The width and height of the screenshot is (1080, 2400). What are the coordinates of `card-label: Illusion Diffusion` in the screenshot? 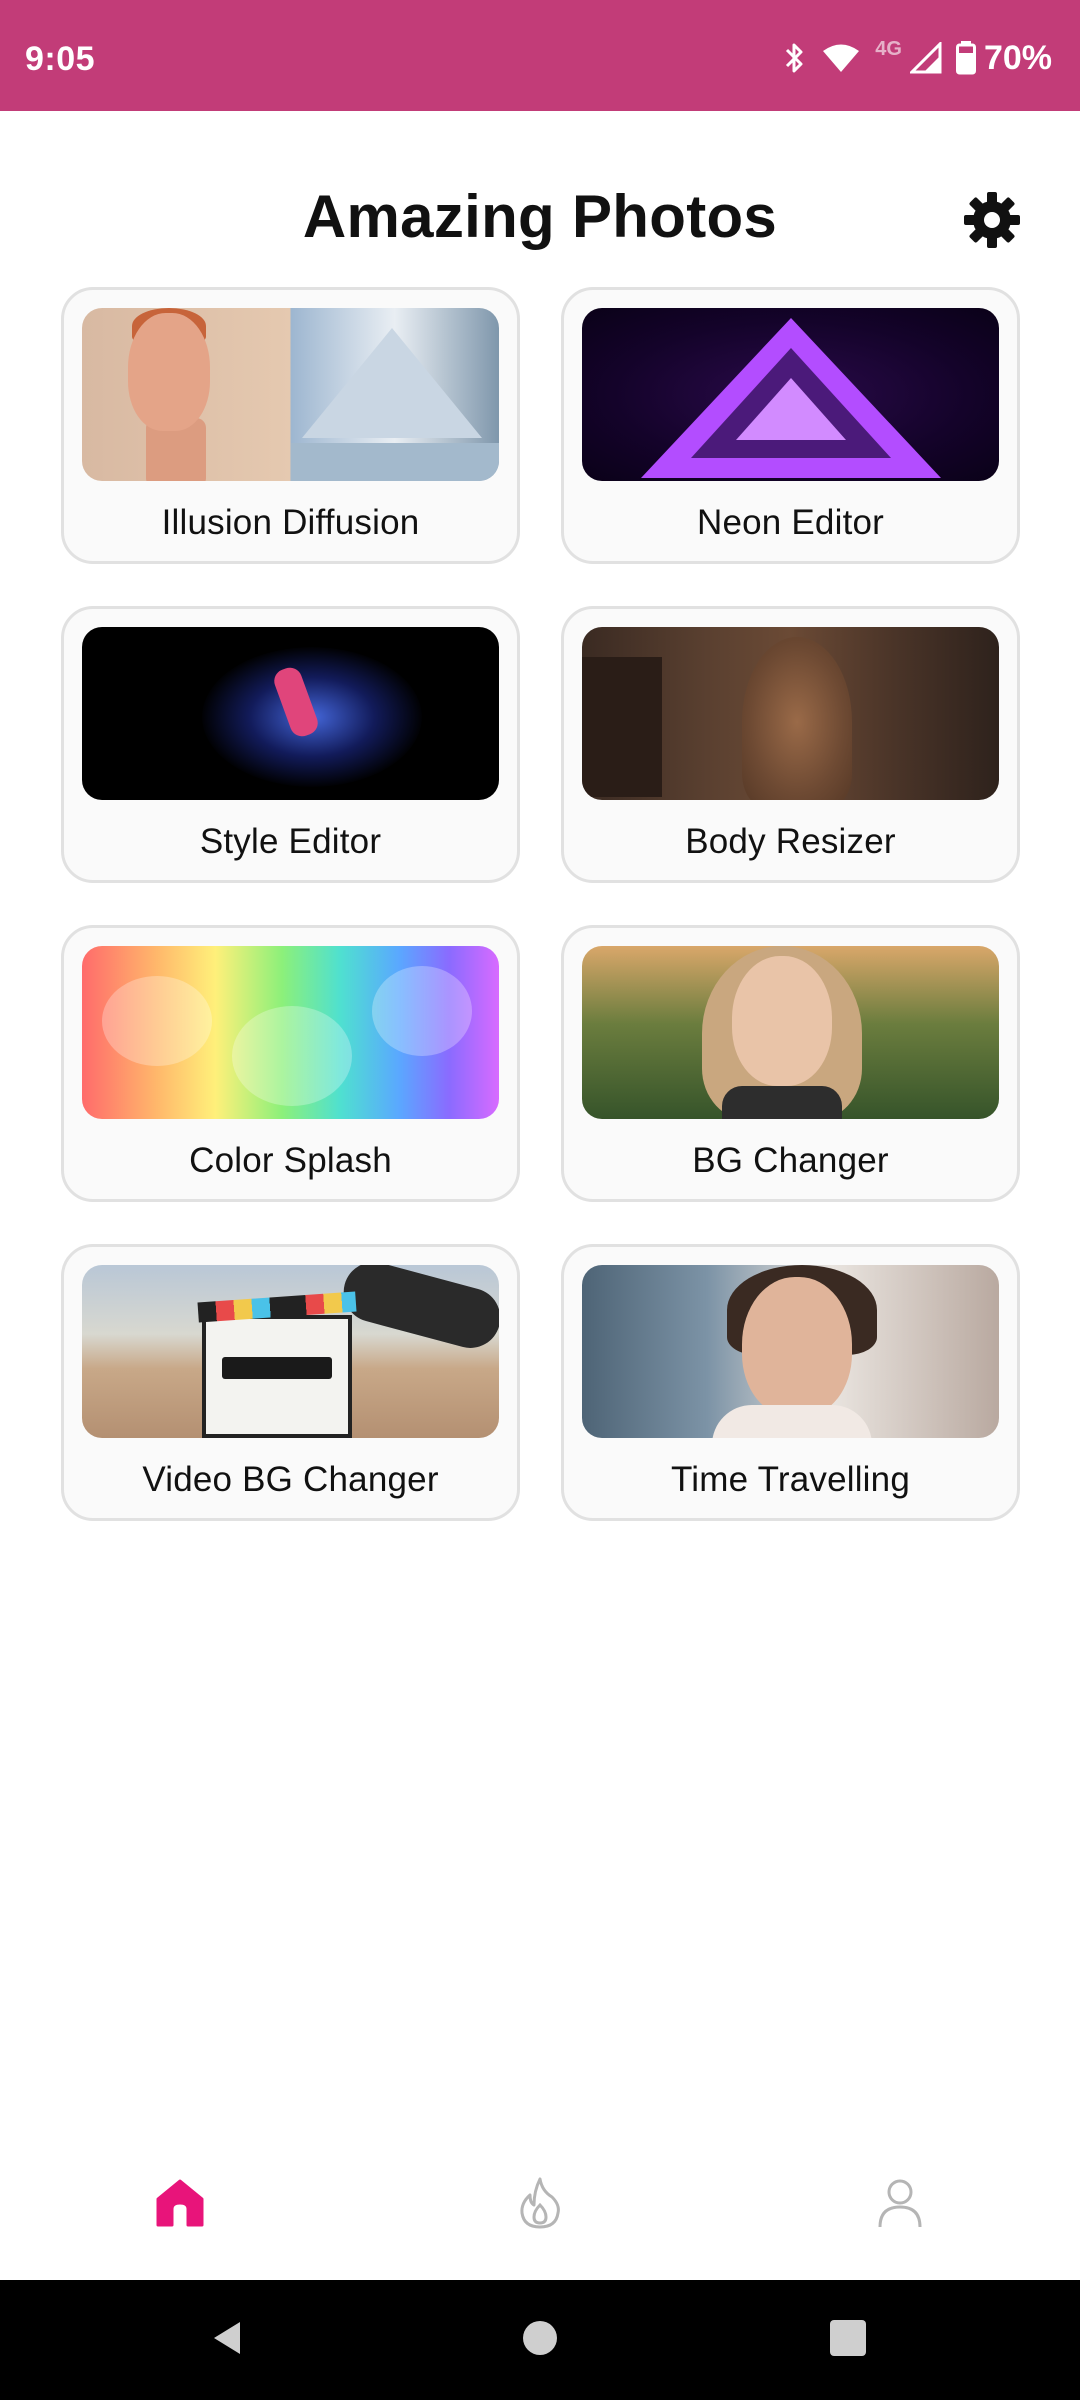 It's located at (290, 522).